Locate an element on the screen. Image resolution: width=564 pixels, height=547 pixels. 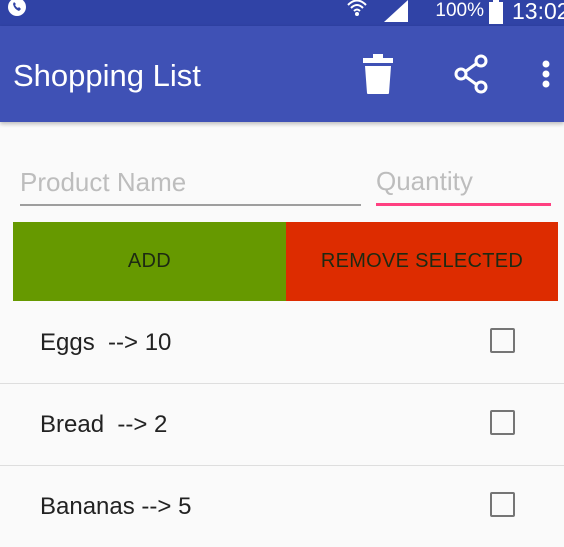
signal-icon is located at coordinates (396, 14).